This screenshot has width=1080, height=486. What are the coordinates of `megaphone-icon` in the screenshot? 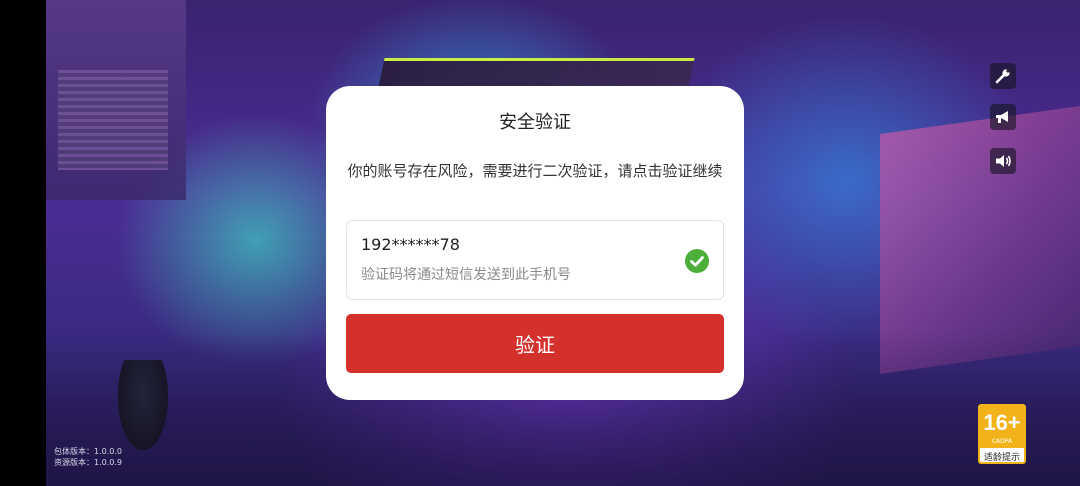 It's located at (1002, 117).